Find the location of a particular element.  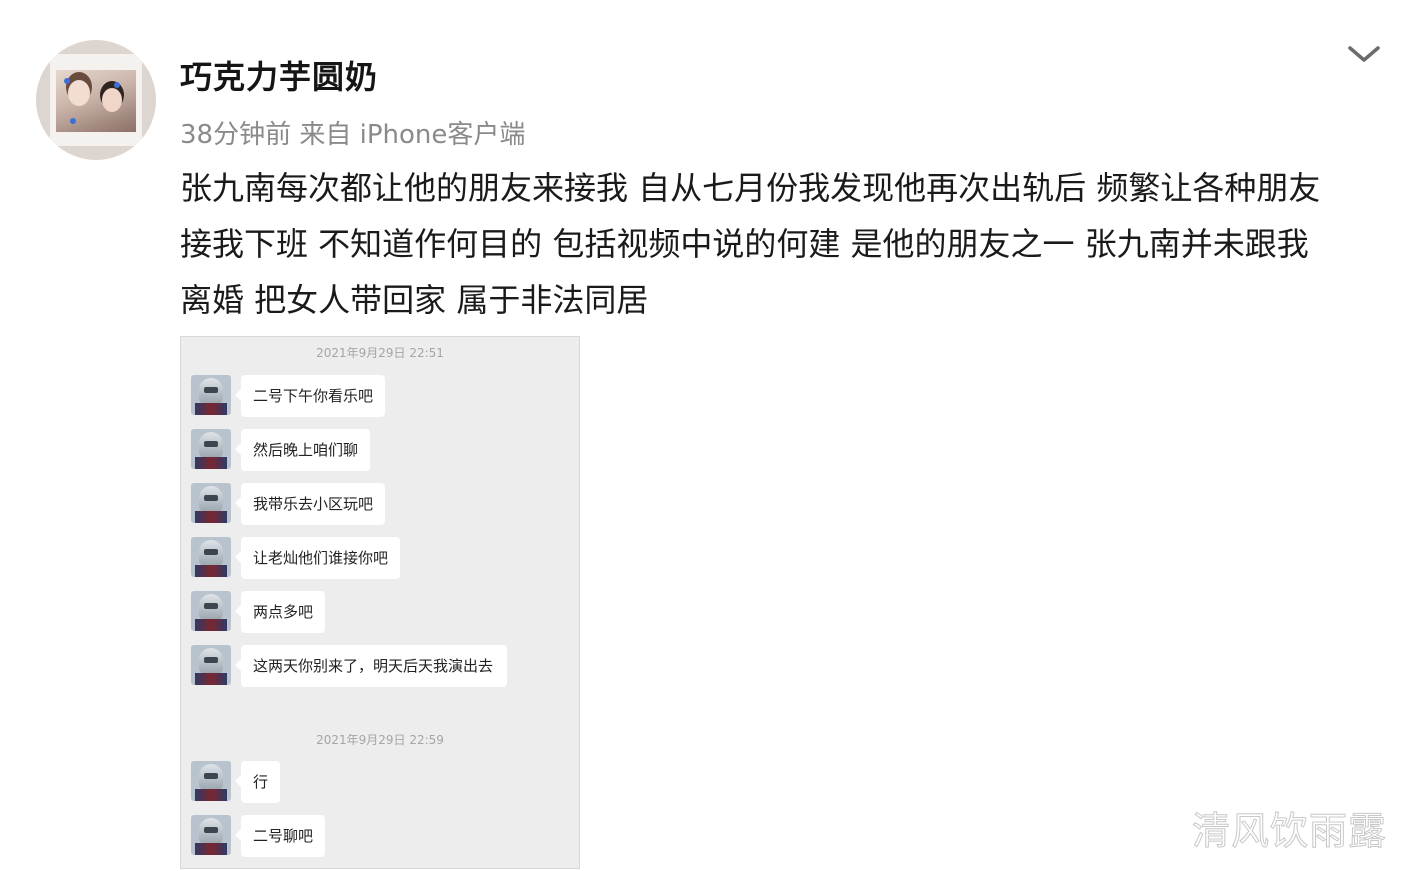

chat-bubble: 两点多吧 is located at coordinates (280, 612).